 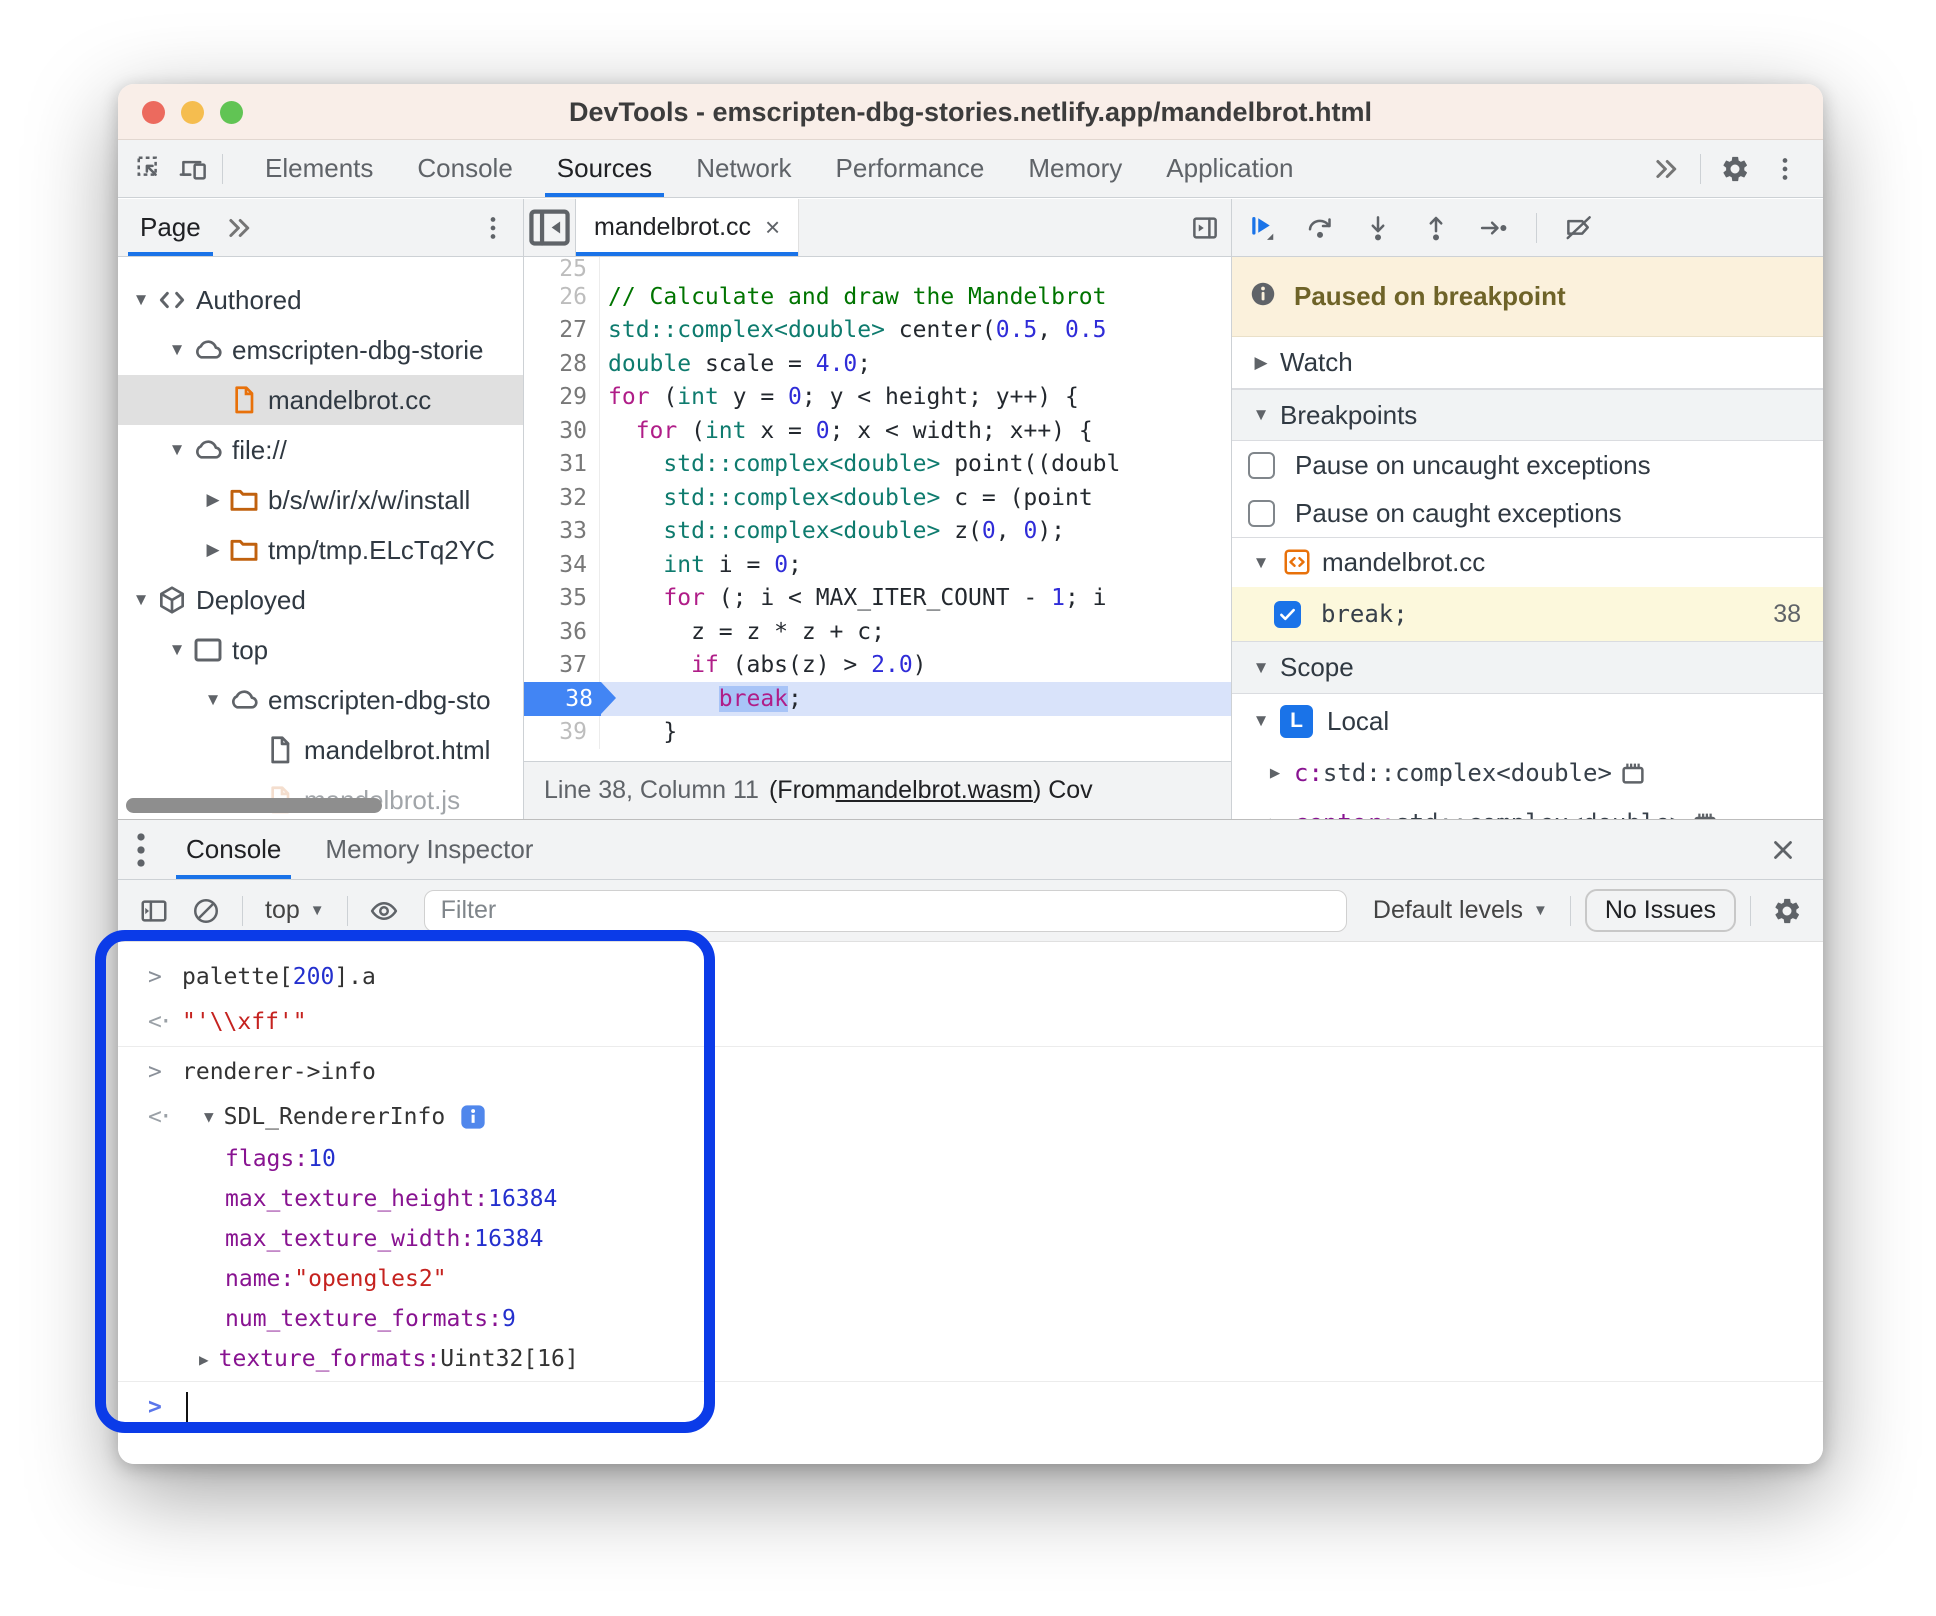 I want to click on close-tab-icon: ×, so click(x=772, y=227).